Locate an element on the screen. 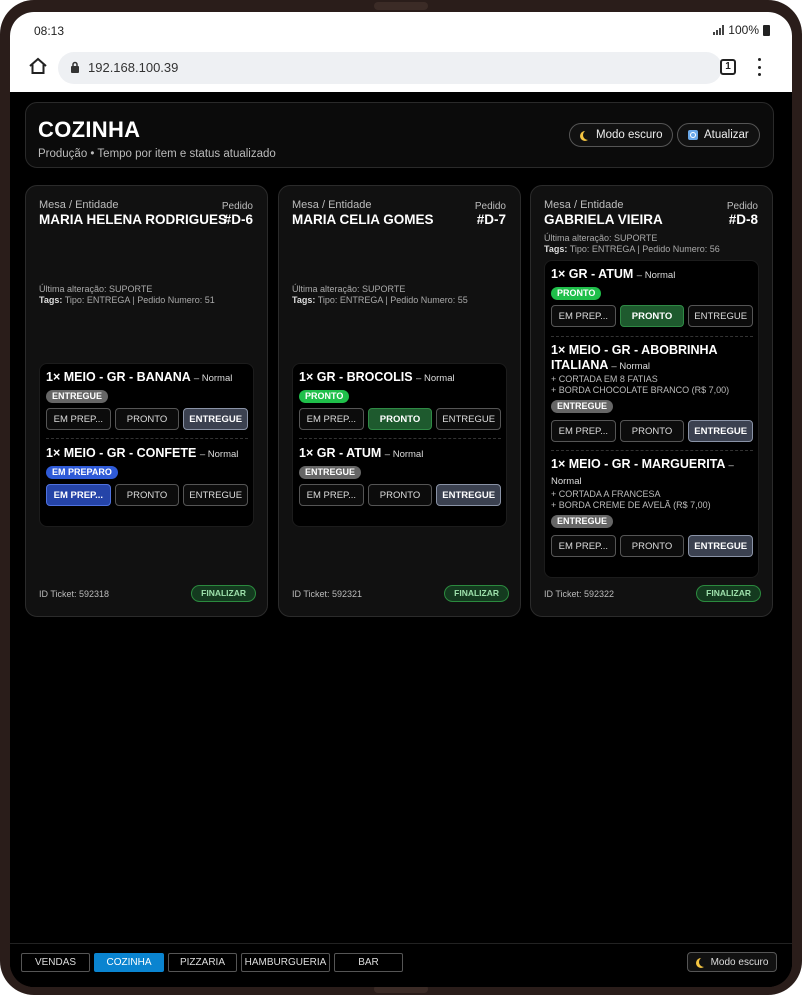 Image resolution: width=802 pixels, height=995 pixels. browser-menu-icon is located at coordinates (759, 67).